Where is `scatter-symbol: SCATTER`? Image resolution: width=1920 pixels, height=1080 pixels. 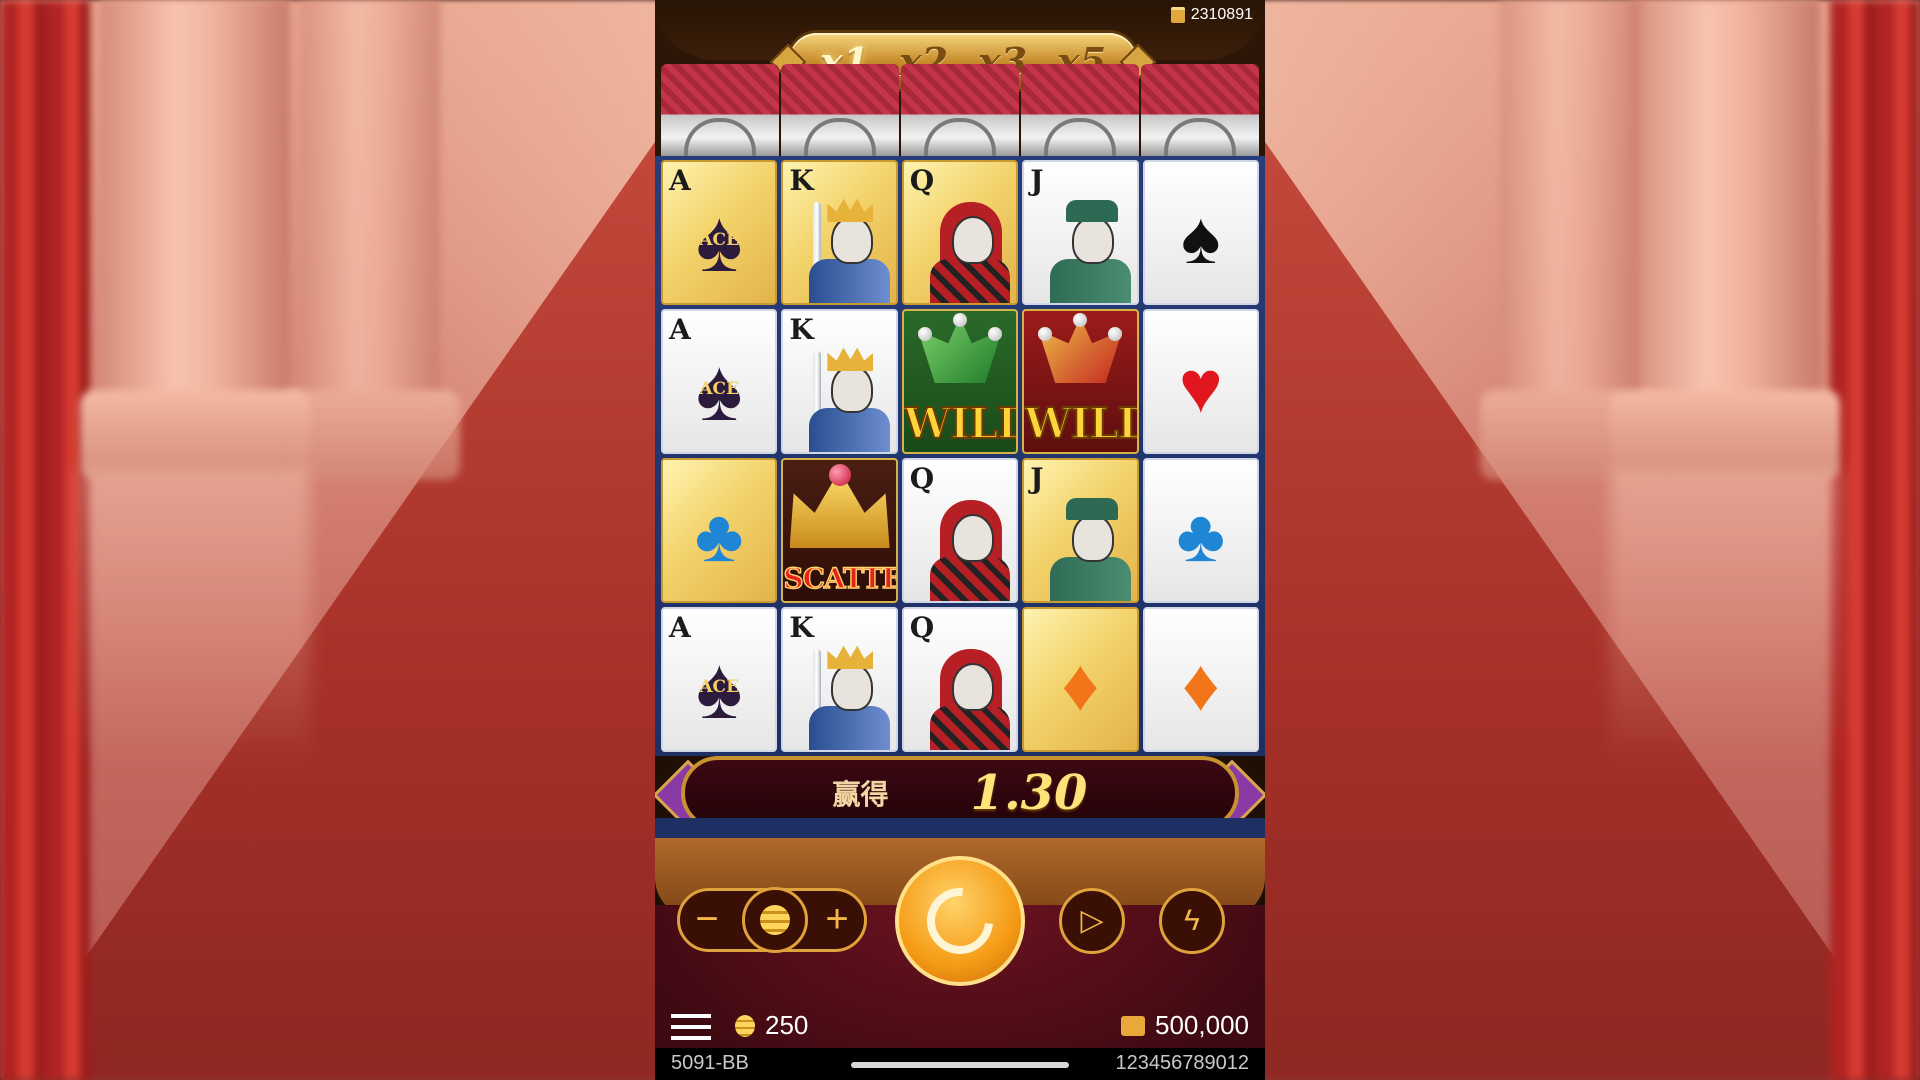 scatter-symbol: SCATTER is located at coordinates (839, 530).